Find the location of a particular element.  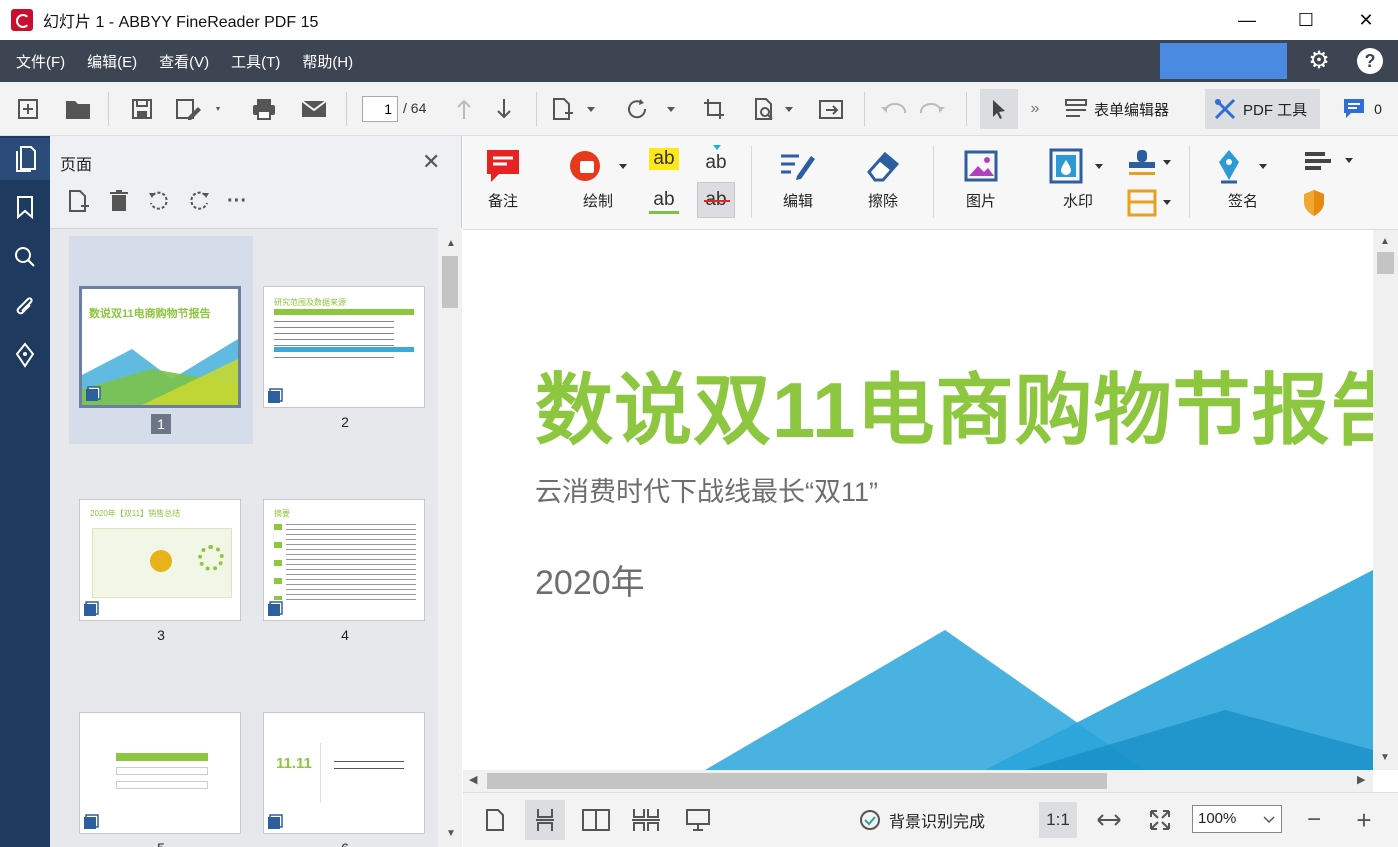

document-horizontal-scrollbar: ◀ ▶ is located at coordinates (918, 781).